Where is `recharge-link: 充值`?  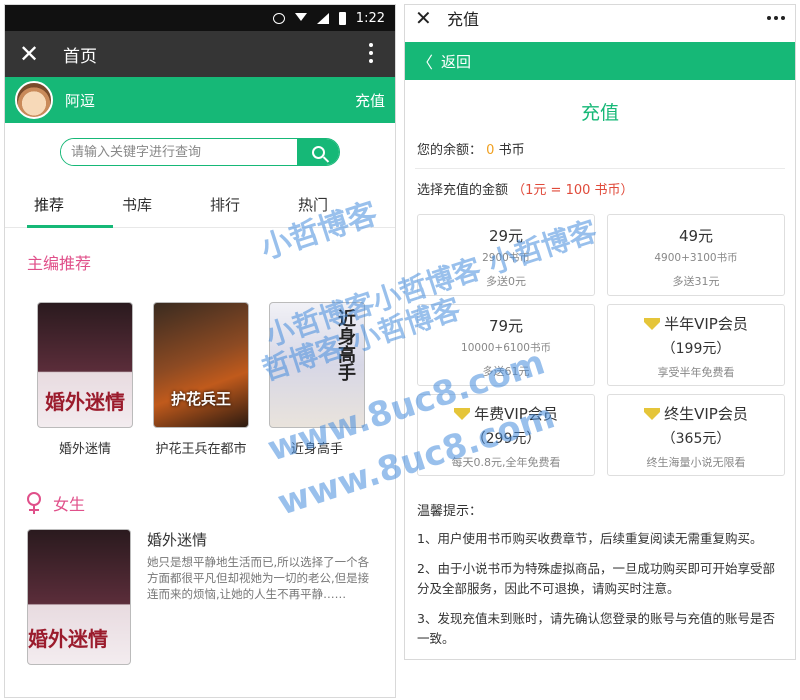 recharge-link: 充值 is located at coordinates (370, 100).